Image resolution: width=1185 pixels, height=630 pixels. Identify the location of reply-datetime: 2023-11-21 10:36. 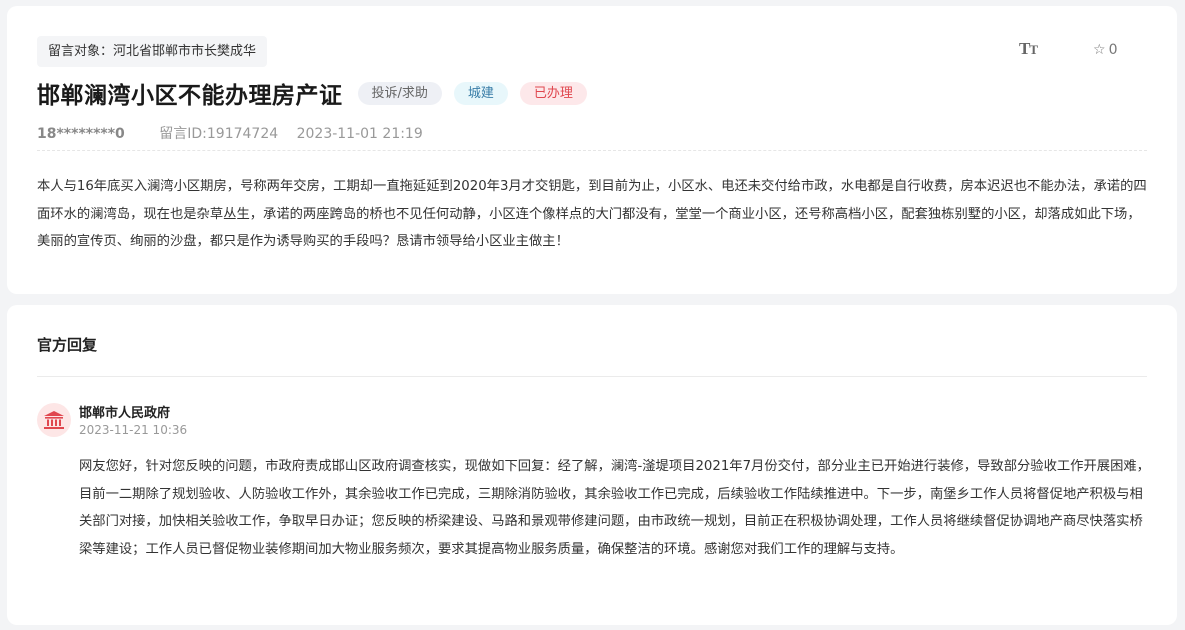
(133, 430).